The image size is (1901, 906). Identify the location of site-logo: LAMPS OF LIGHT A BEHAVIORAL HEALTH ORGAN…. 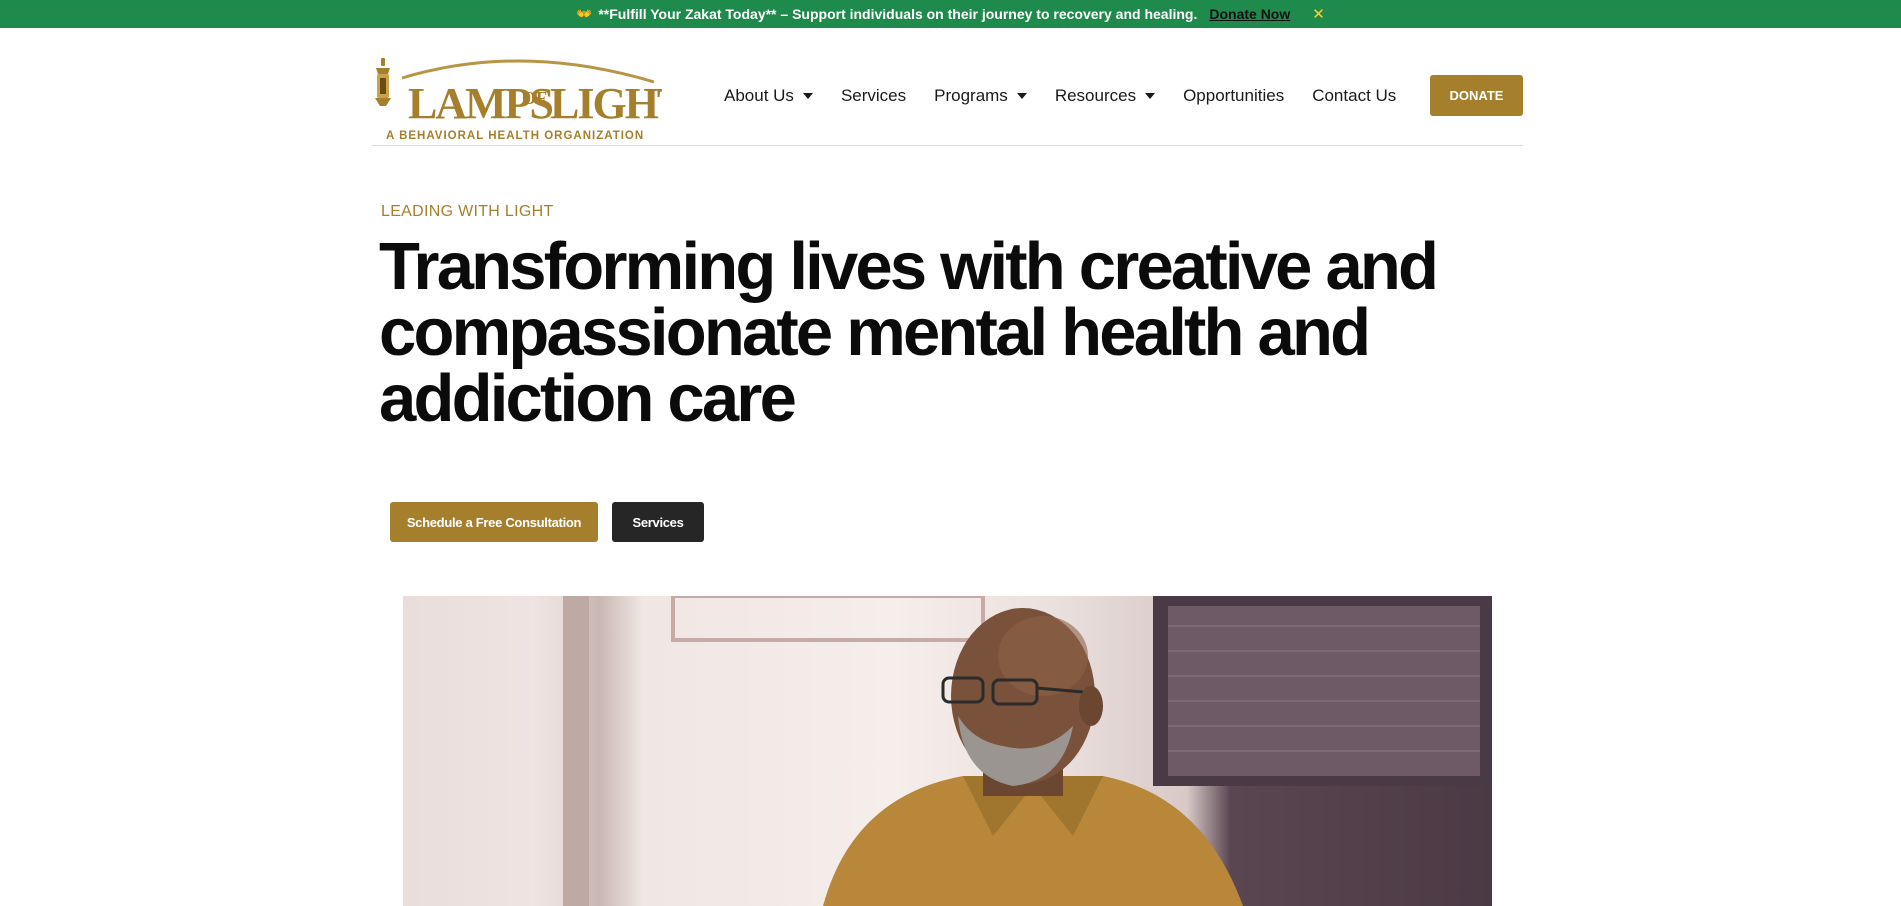
(517, 98).